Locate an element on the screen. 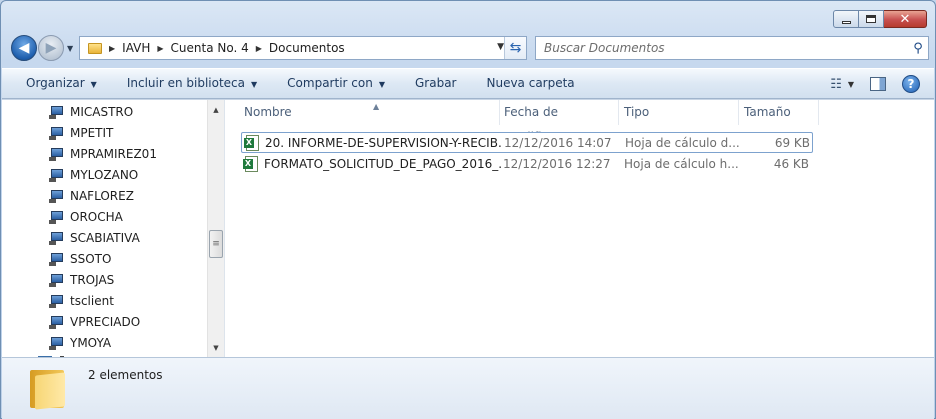 This screenshot has width=936, height=419. back-button: ◀ is located at coordinates (24, 48).